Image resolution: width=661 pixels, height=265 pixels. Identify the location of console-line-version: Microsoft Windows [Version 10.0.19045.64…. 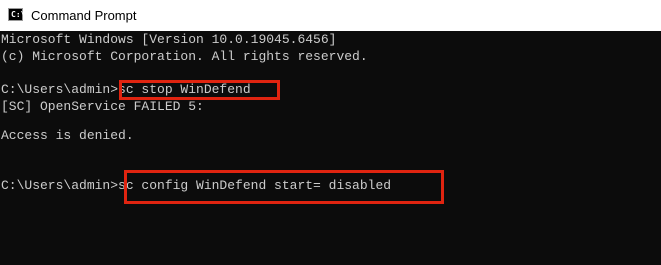
(169, 39).